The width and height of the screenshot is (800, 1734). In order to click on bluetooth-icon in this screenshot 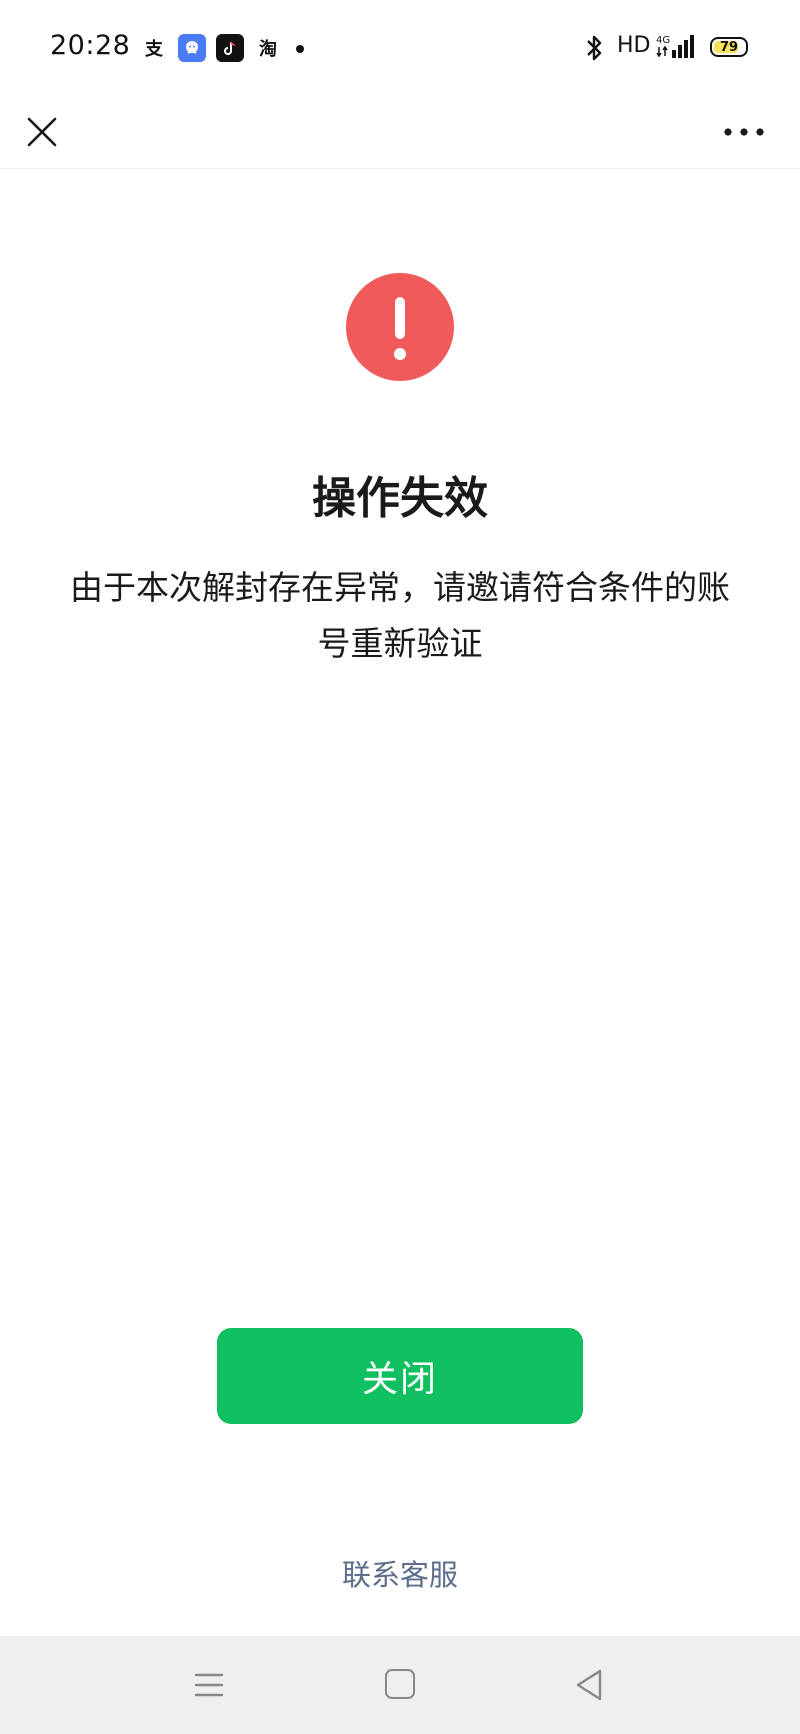, I will do `click(594, 48)`.